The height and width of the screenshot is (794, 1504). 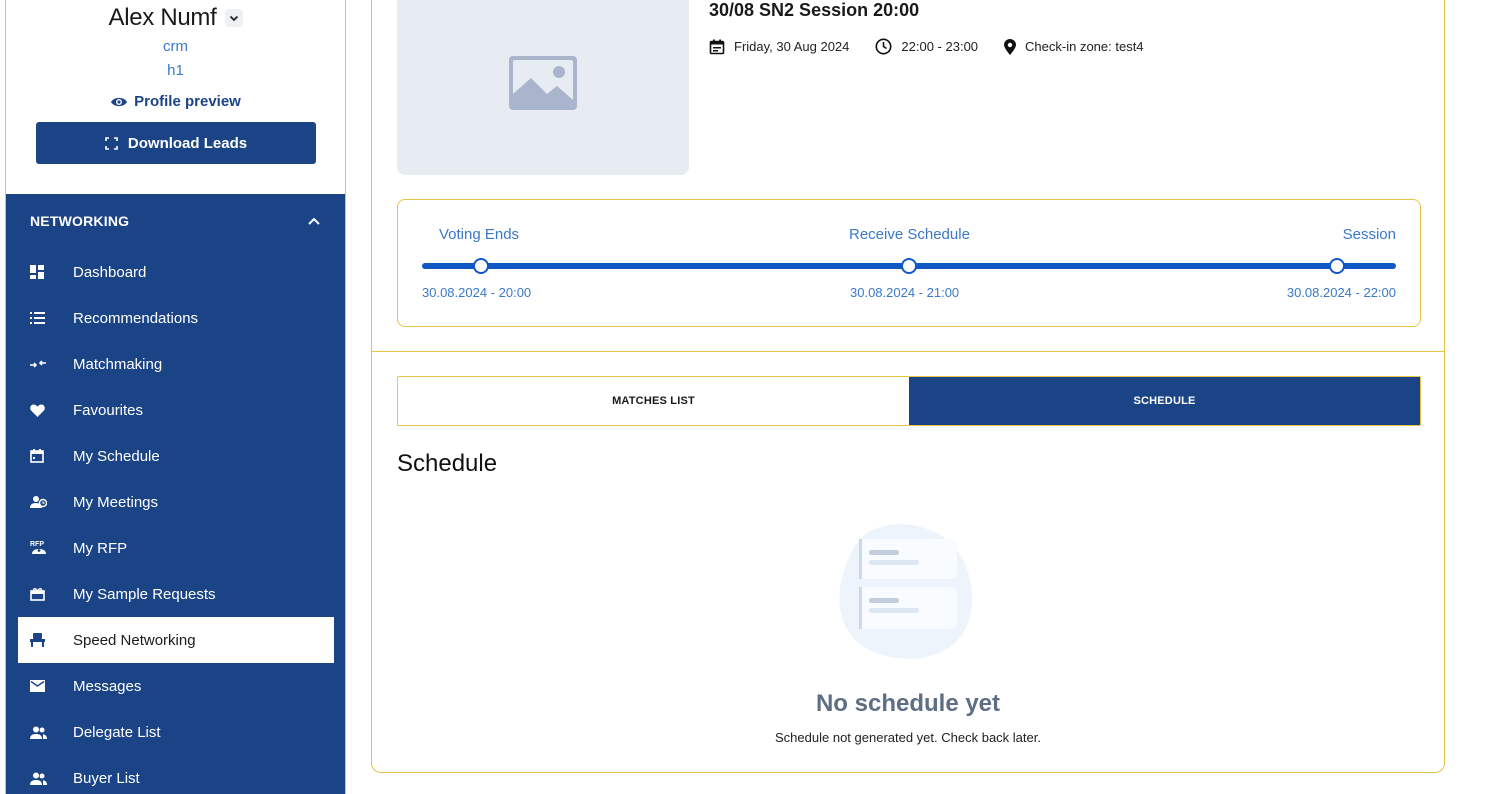 What do you see at coordinates (116, 502) in the screenshot?
I see `sidebar-item-label: My Meetings` at bounding box center [116, 502].